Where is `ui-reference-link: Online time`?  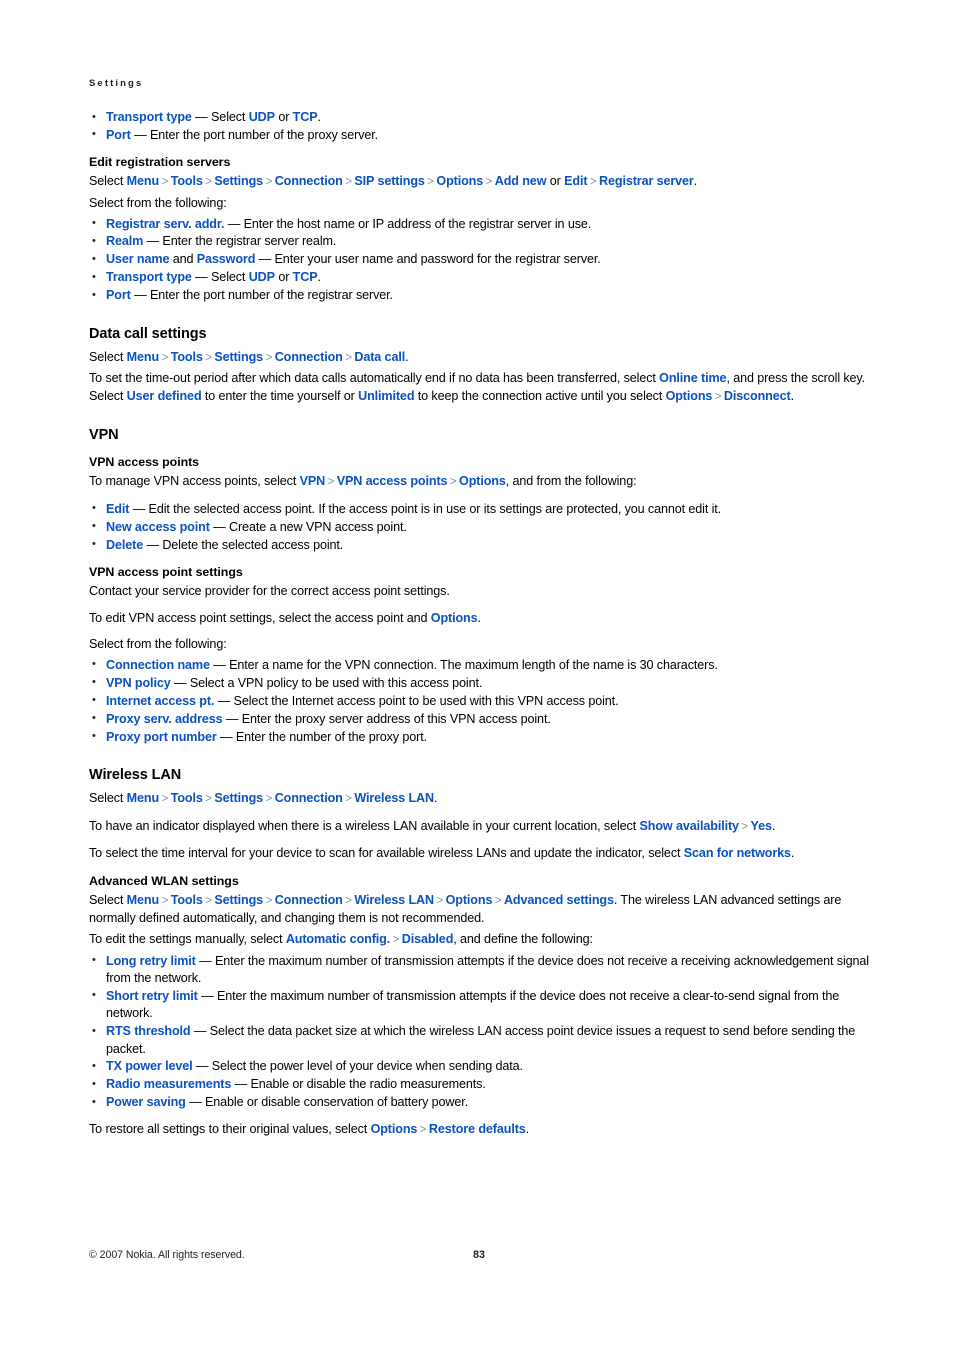
ui-reference-link: Online time is located at coordinates (692, 378).